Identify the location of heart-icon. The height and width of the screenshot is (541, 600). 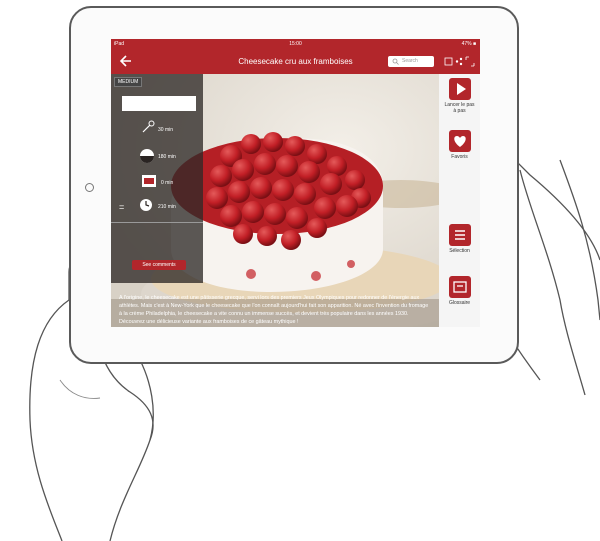
(459, 141).